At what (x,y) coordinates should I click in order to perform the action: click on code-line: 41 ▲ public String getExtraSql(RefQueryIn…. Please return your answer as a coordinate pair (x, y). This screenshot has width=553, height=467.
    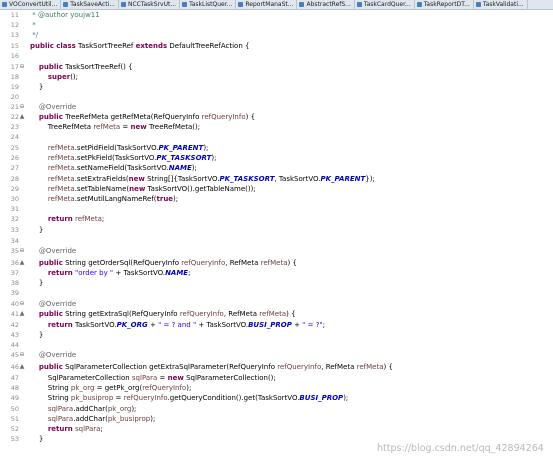
    Looking at the image, I should click on (276, 314).